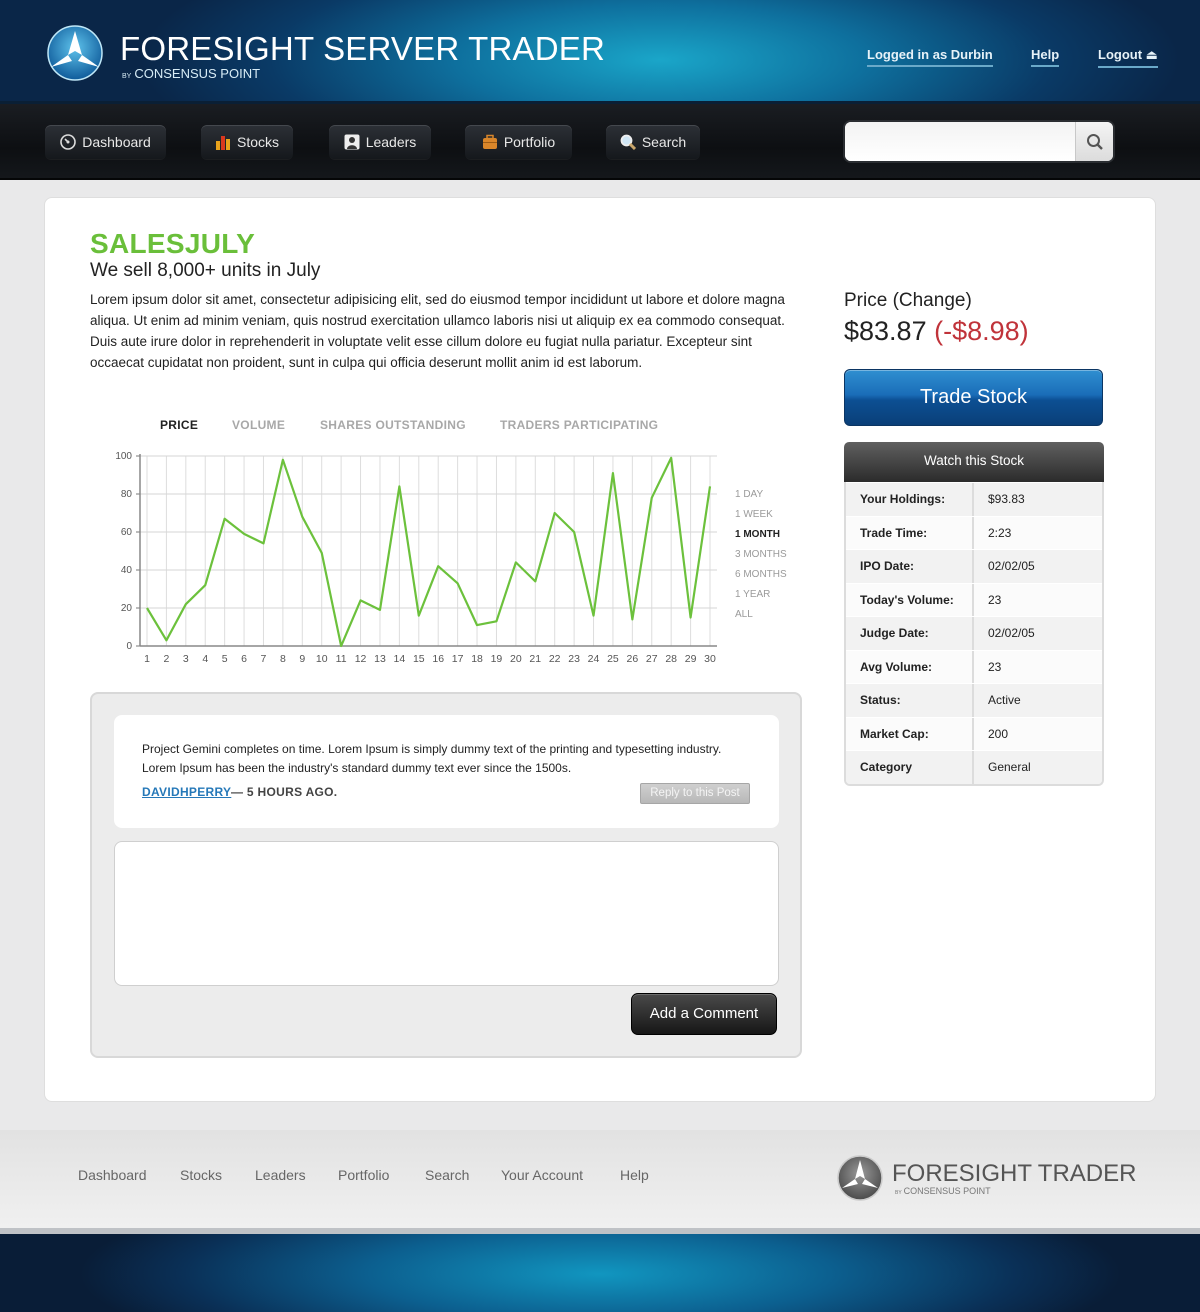 The image size is (1200, 1312). Describe the element at coordinates (761, 538) in the screenshot. I see `range-1-month: 1 MONTH` at that location.